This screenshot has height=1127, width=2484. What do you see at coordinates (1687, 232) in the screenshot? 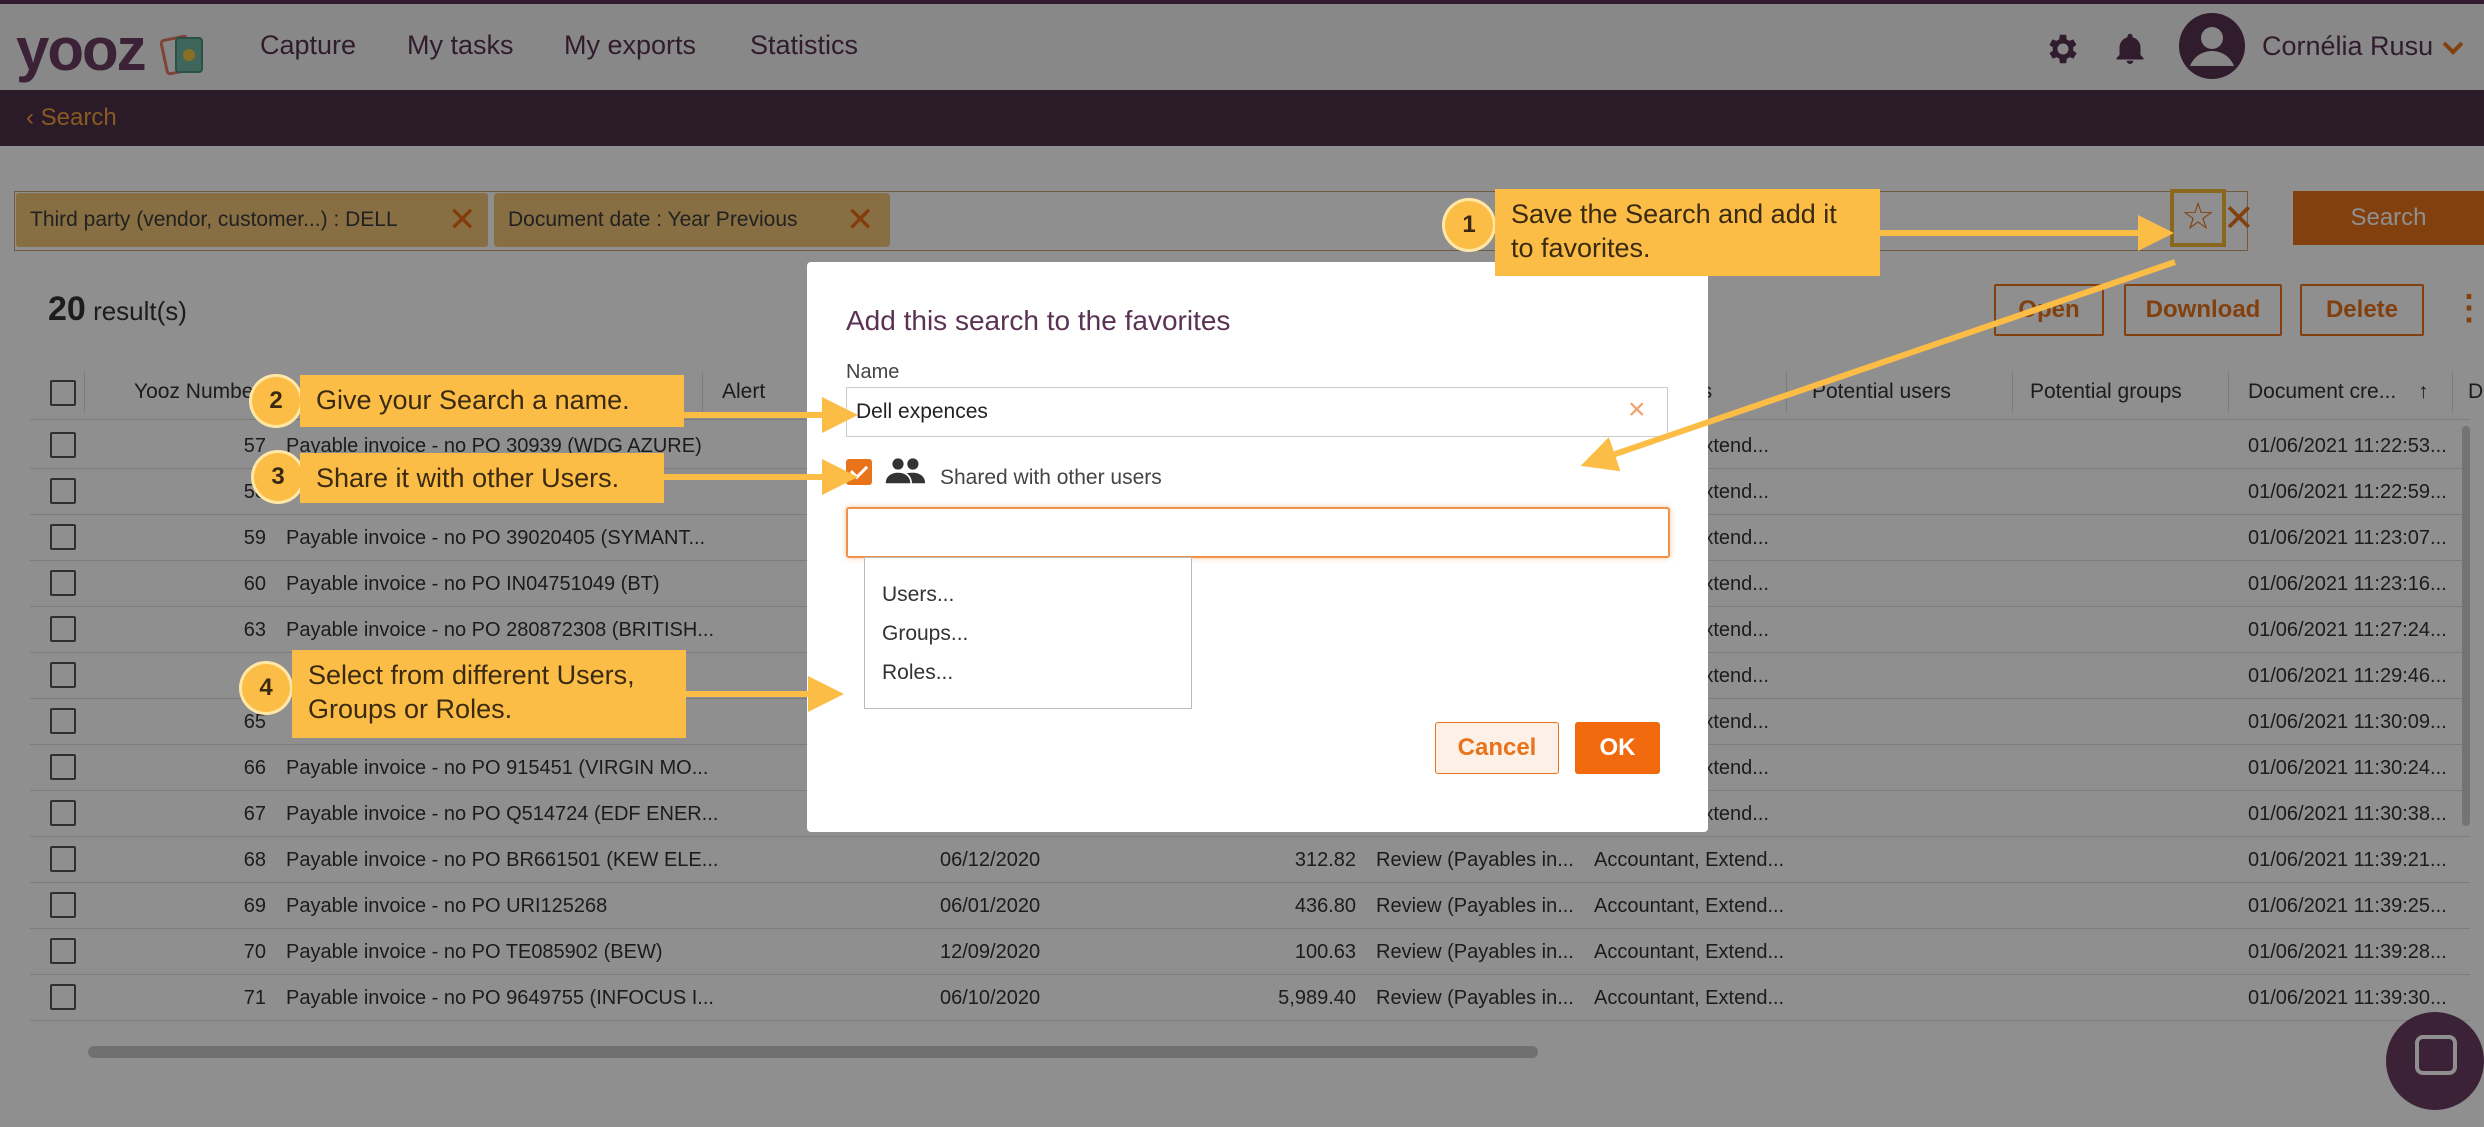
I see `callout-1-text: Save the Search and add it to favorites.` at bounding box center [1687, 232].